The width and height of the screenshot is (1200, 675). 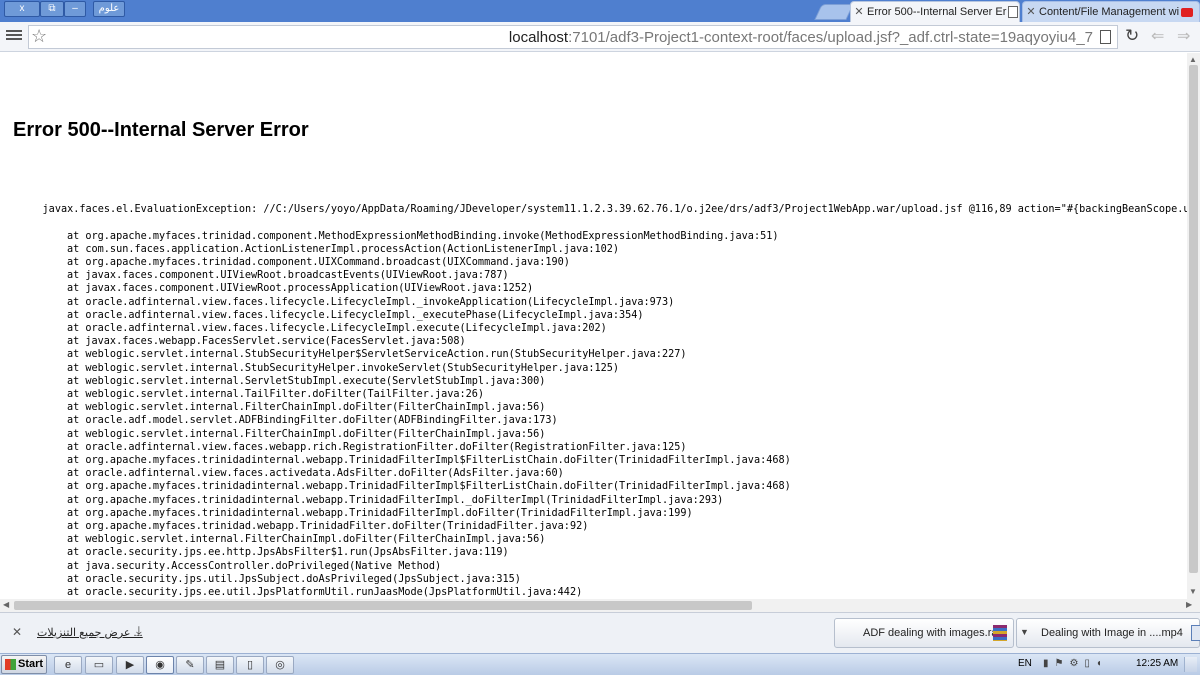 What do you see at coordinates (383, 605) in the screenshot?
I see `horizontal-scroll-thumb` at bounding box center [383, 605].